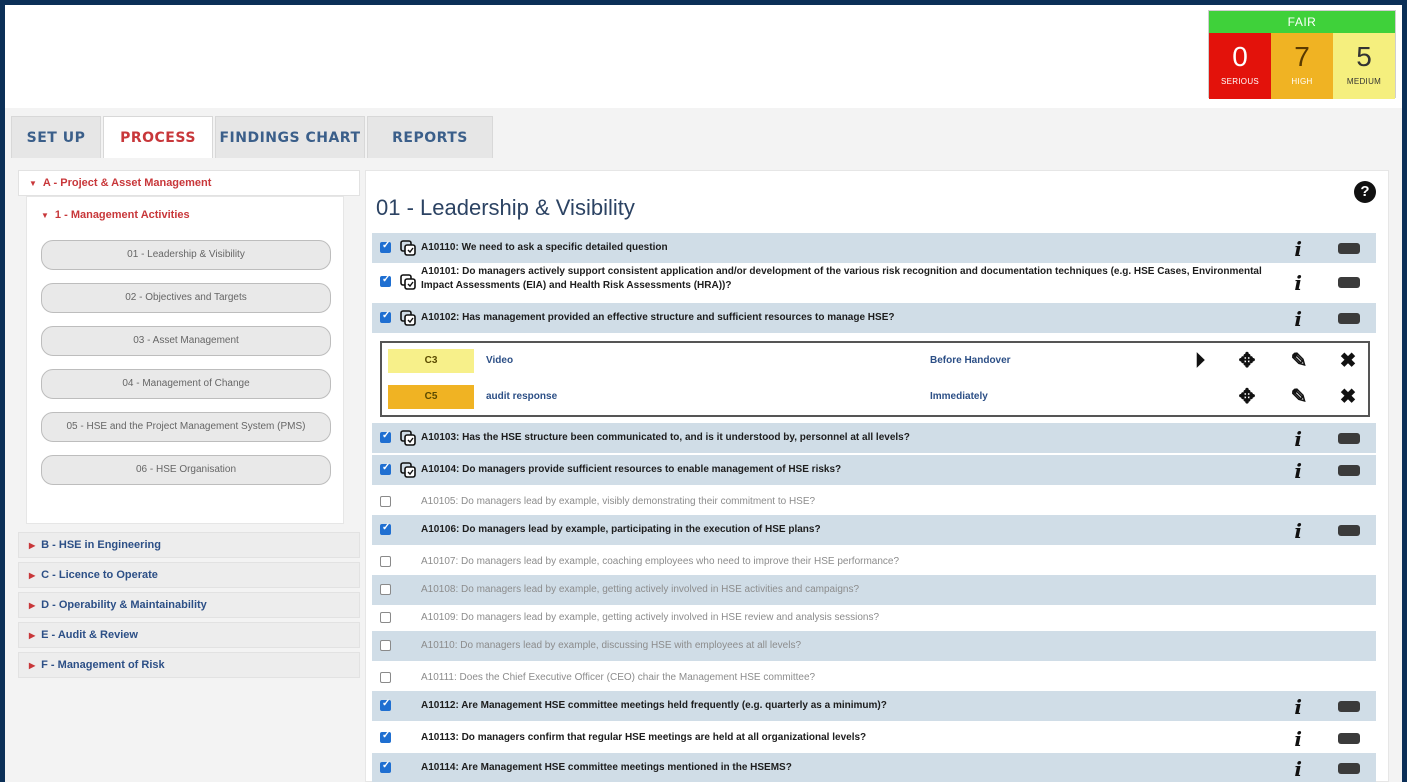 This screenshot has width=1407, height=782. Describe the element at coordinates (186, 298) in the screenshot. I see `sidebar-item-objectives: 02 - Objectives and Targets` at that location.